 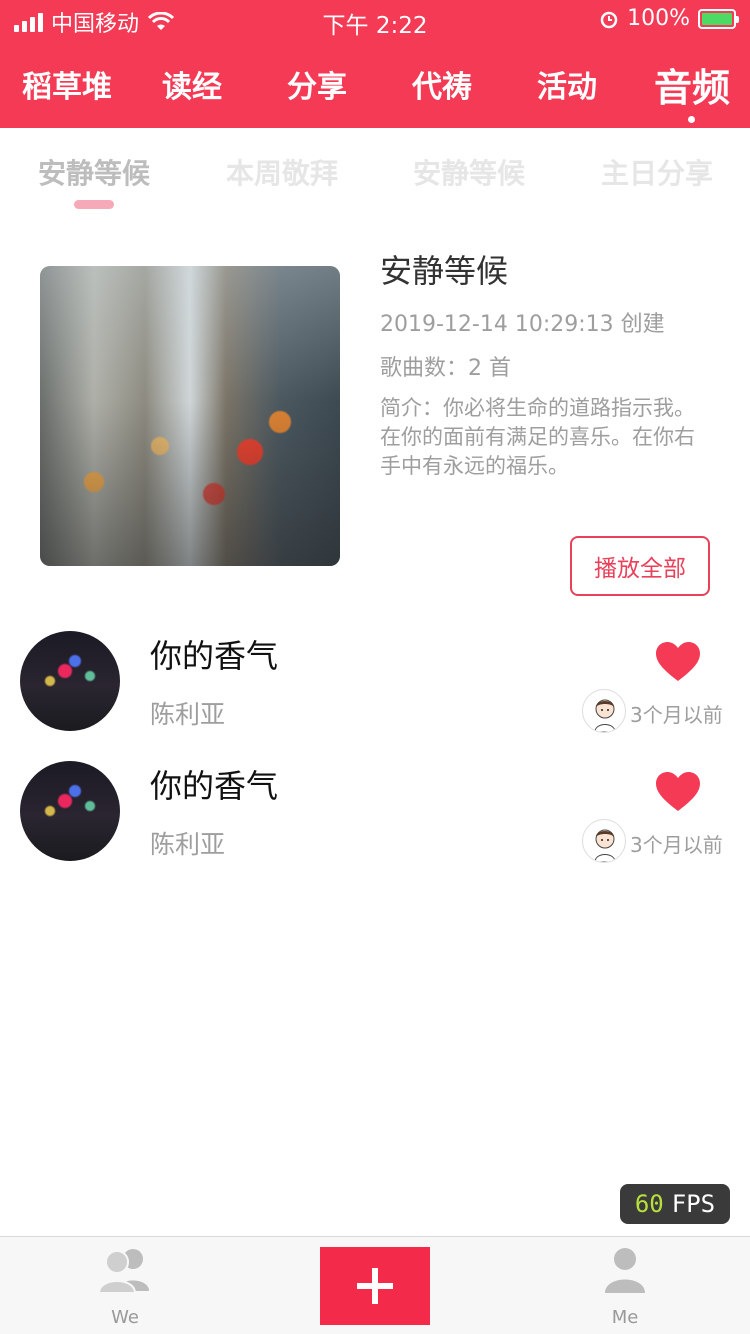 I want to click on person-icon, so click(x=625, y=1270).